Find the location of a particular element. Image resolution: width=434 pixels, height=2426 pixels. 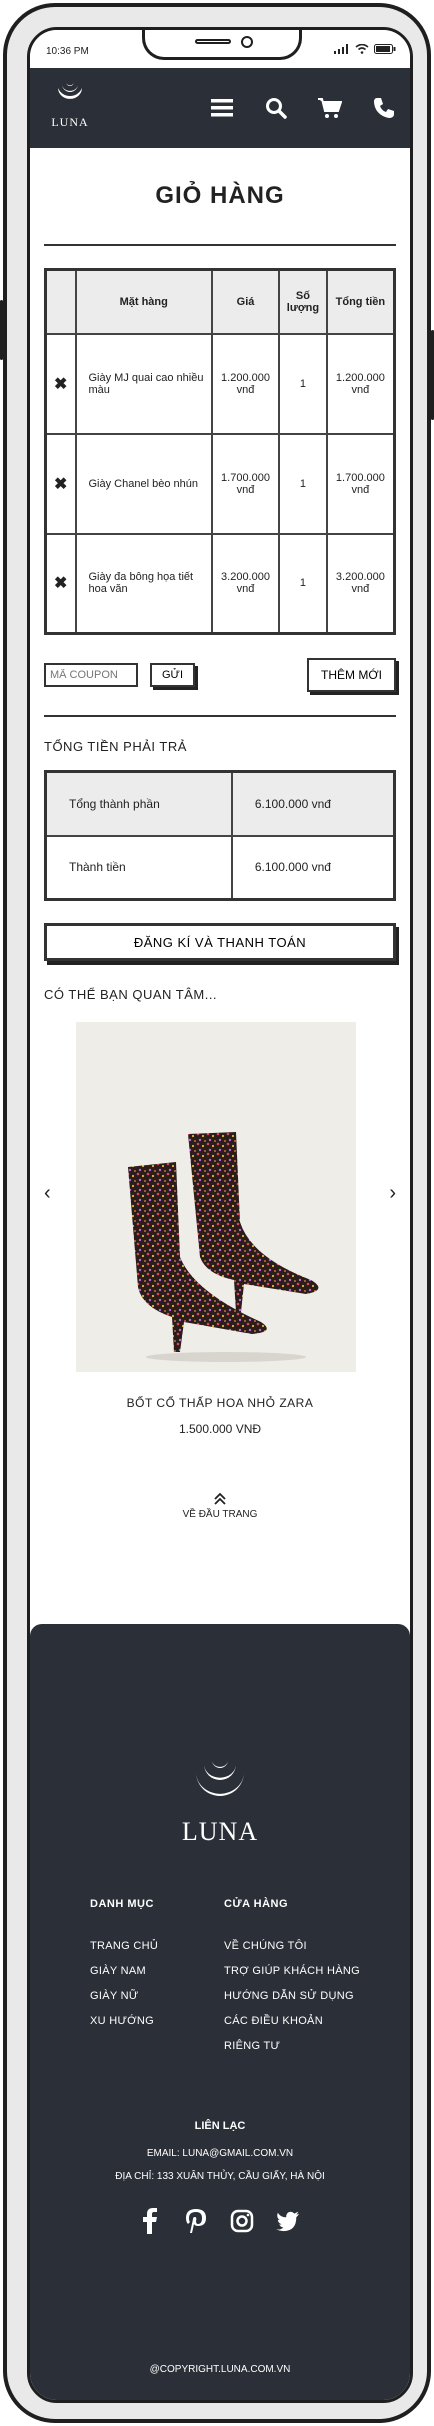

footer-logo-text: LUNA is located at coordinates (220, 1831).